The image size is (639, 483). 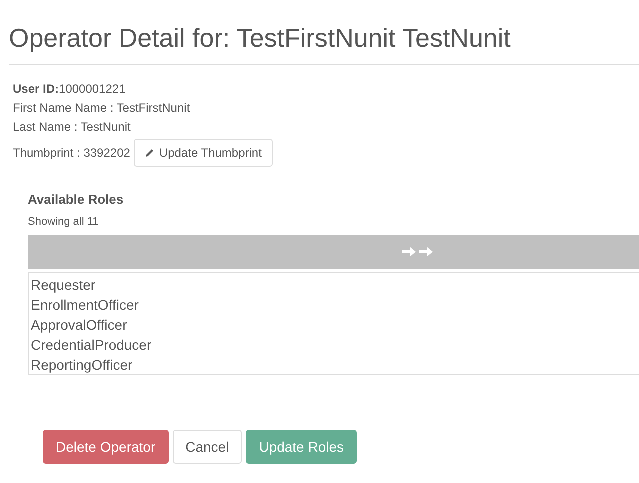 I want to click on role-option: Requester, so click(x=335, y=285).